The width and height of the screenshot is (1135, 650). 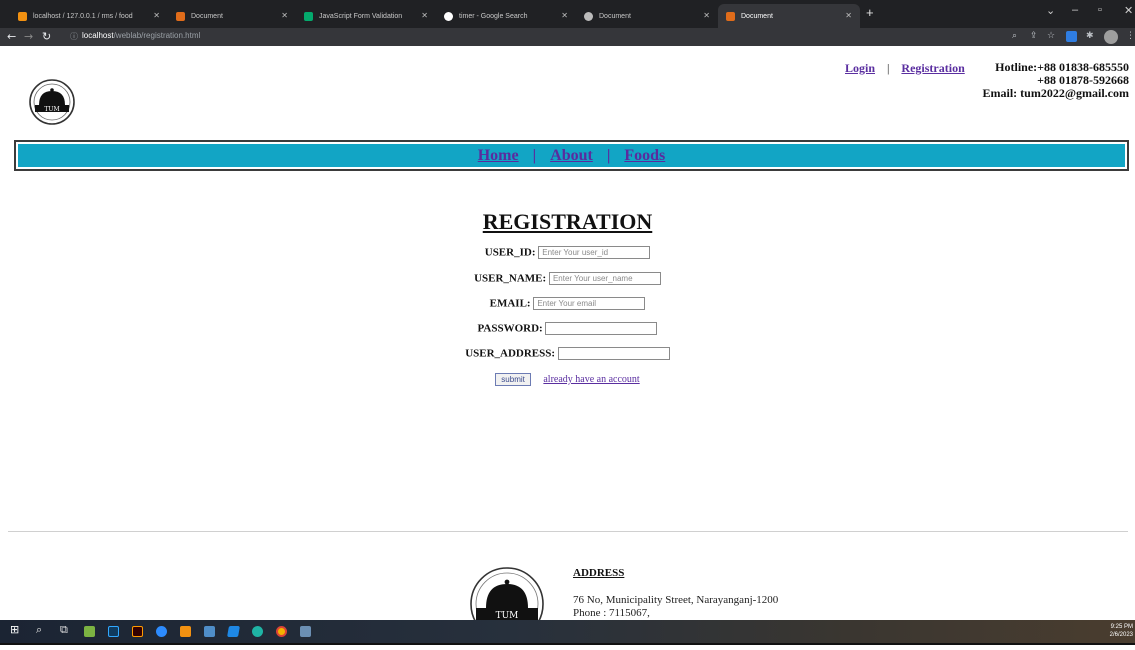 I want to click on clock-date: 2/6/2023, so click(x=1121, y=635).